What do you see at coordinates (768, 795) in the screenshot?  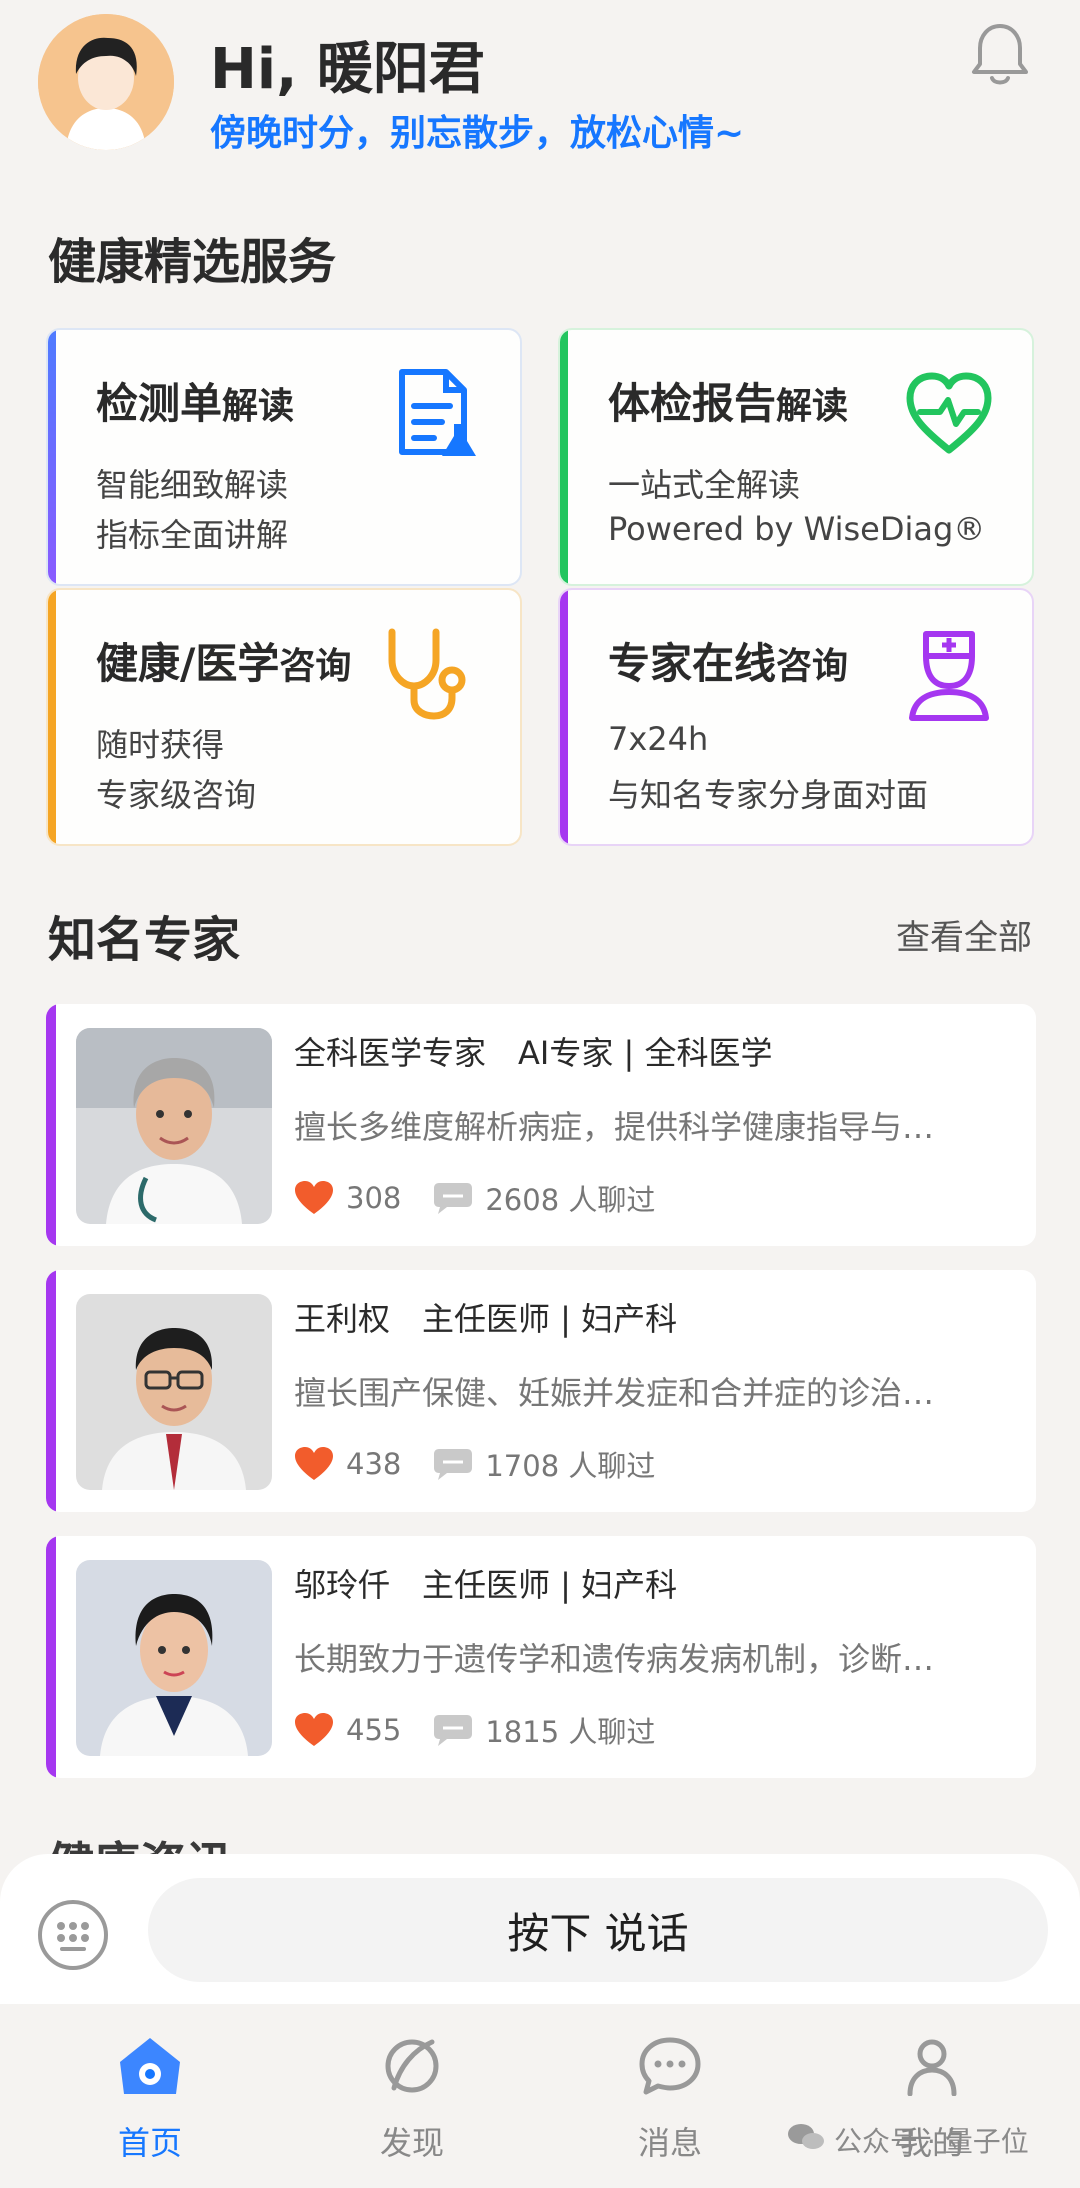 I see `service-line-2: 与知名专家分身面对面` at bounding box center [768, 795].